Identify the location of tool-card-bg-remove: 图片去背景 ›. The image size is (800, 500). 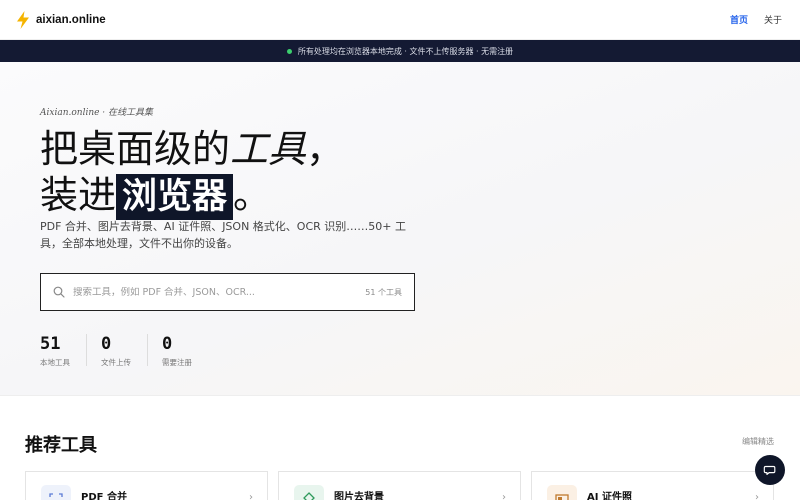
(399, 485).